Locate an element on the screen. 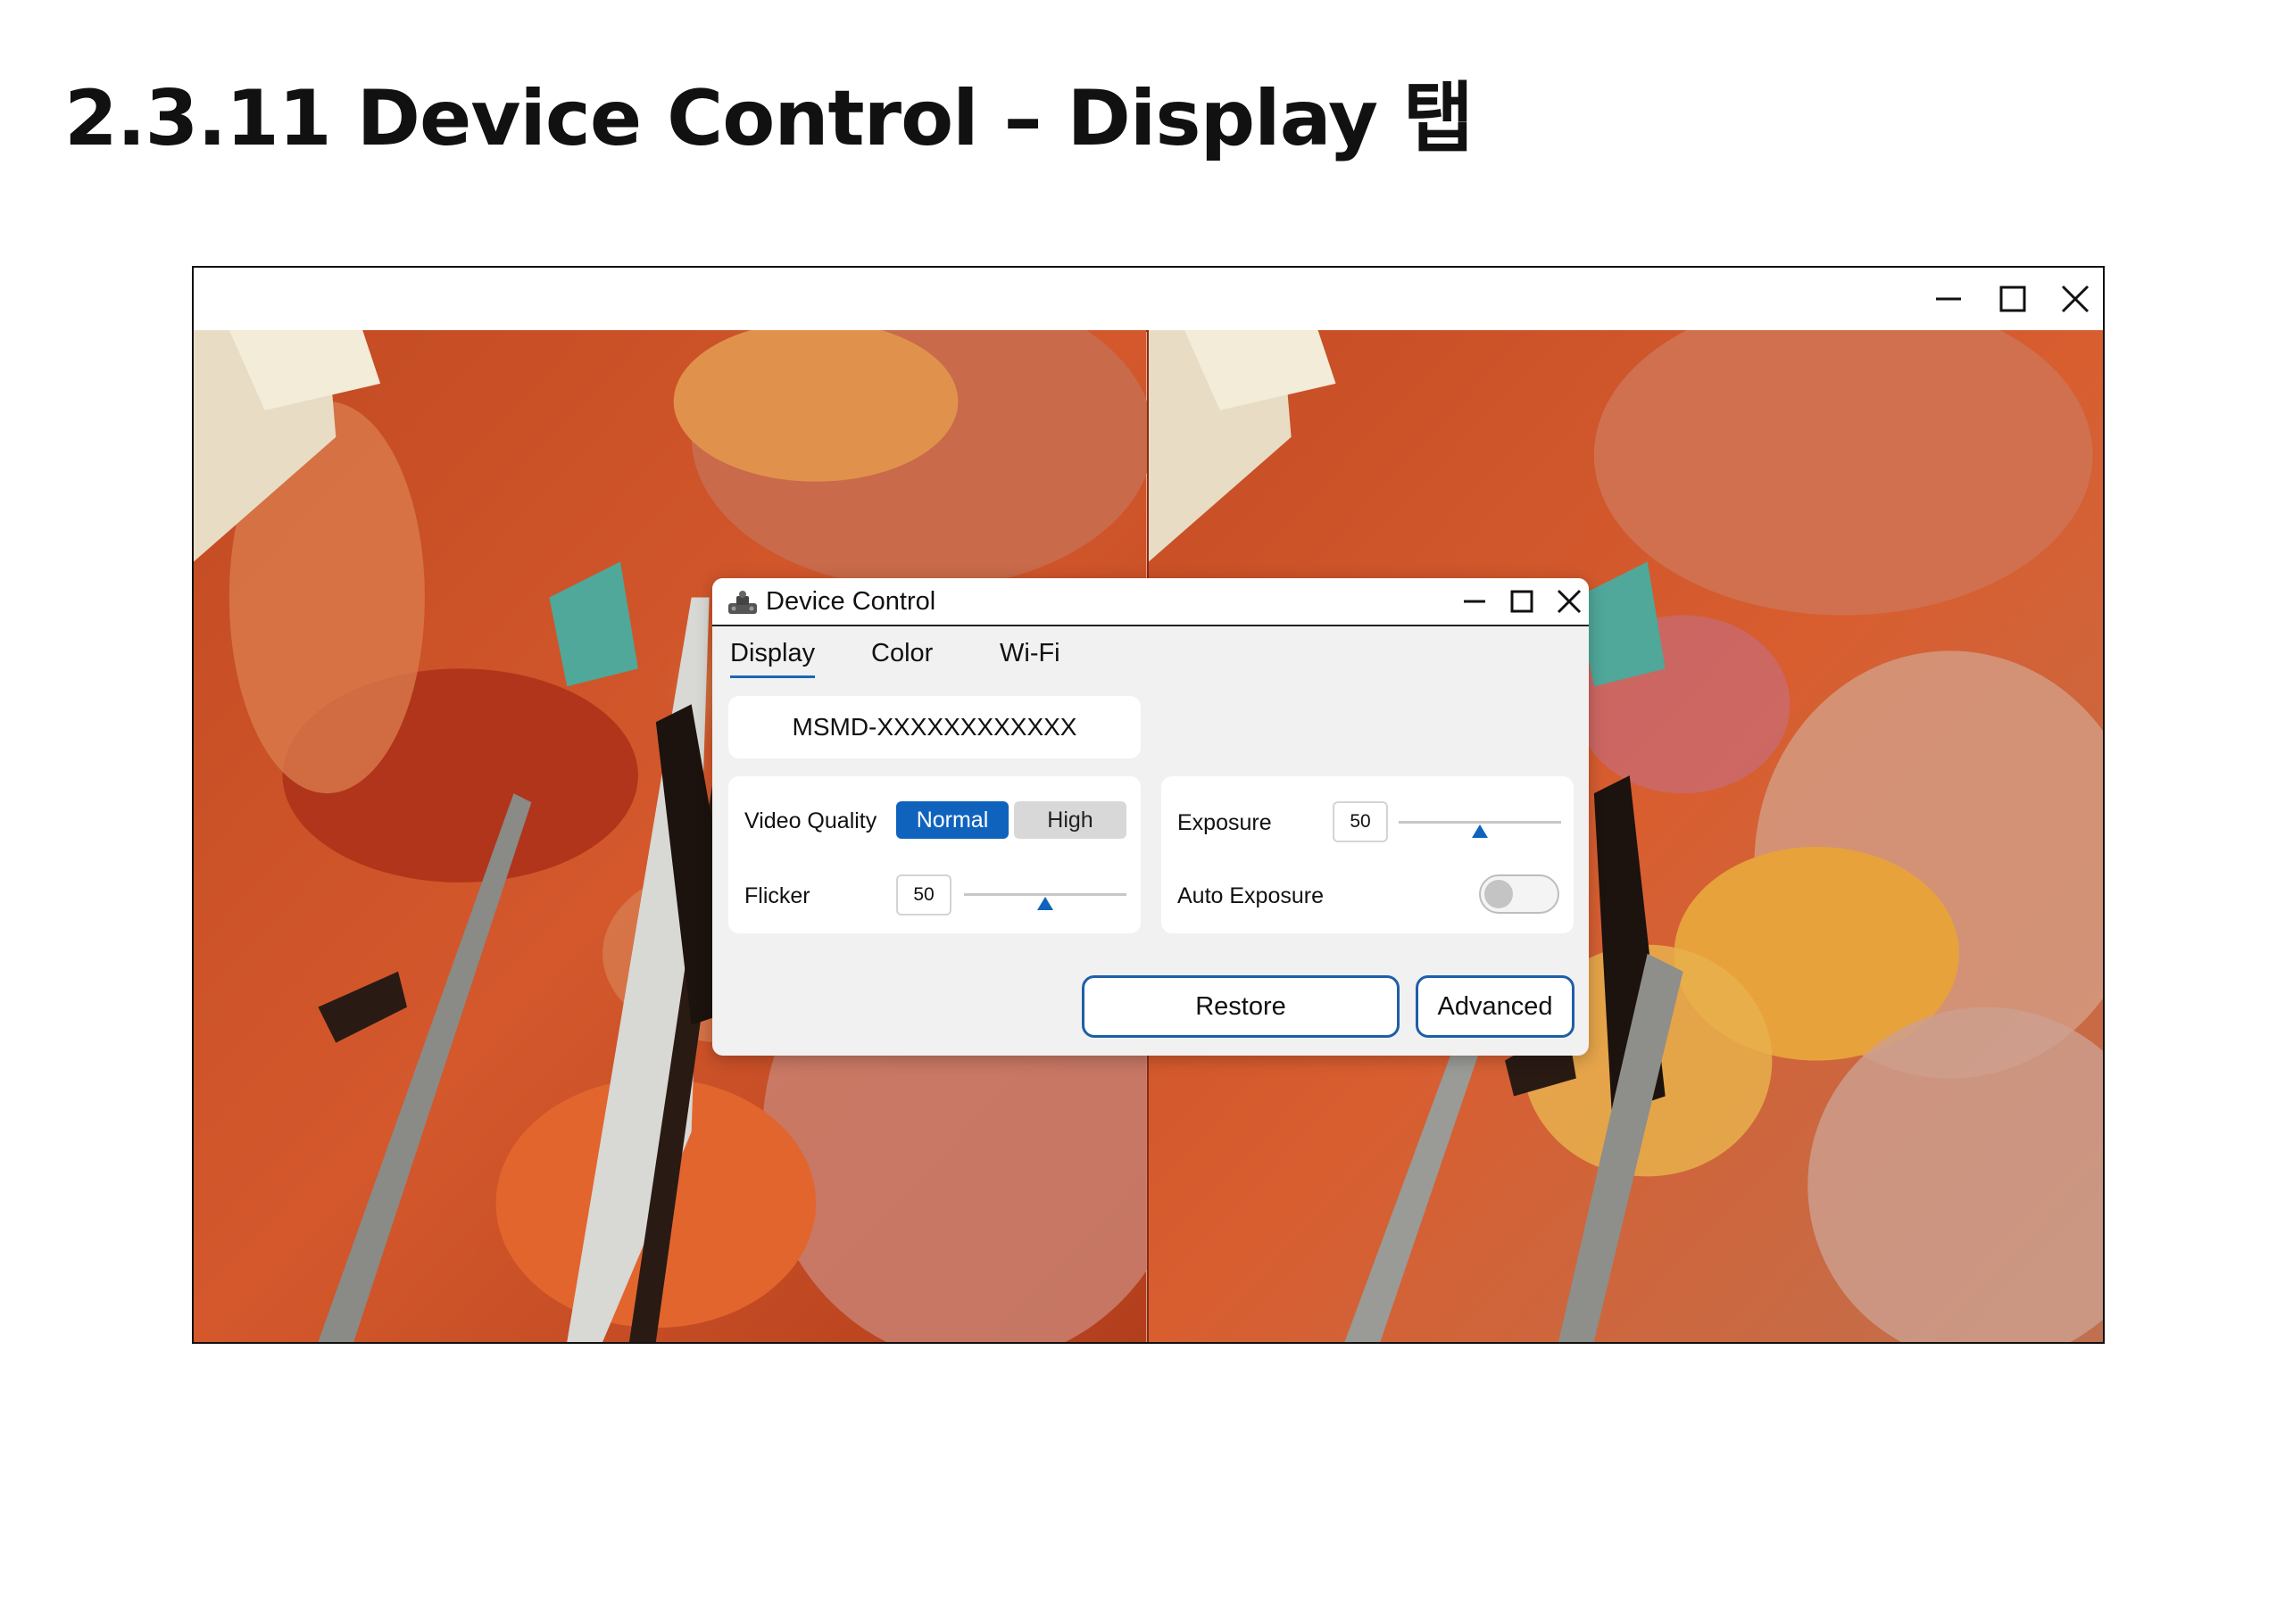 This screenshot has width=2285, height=1624. video-quality-normal-button: Normal is located at coordinates (952, 820).